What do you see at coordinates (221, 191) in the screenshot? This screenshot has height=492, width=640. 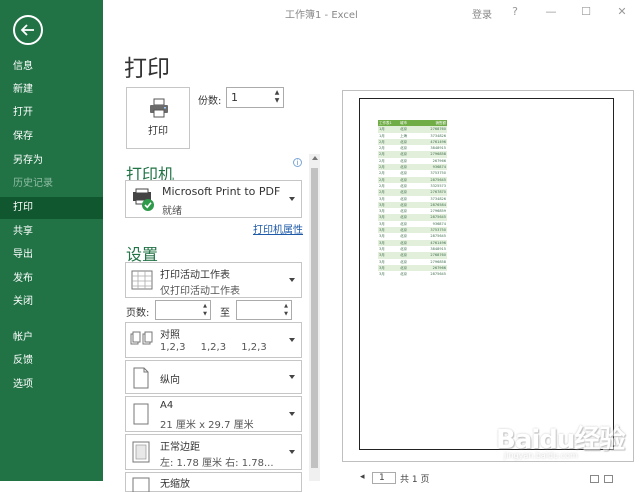 I see `printer-name: Microsoft Print to PDF` at bounding box center [221, 191].